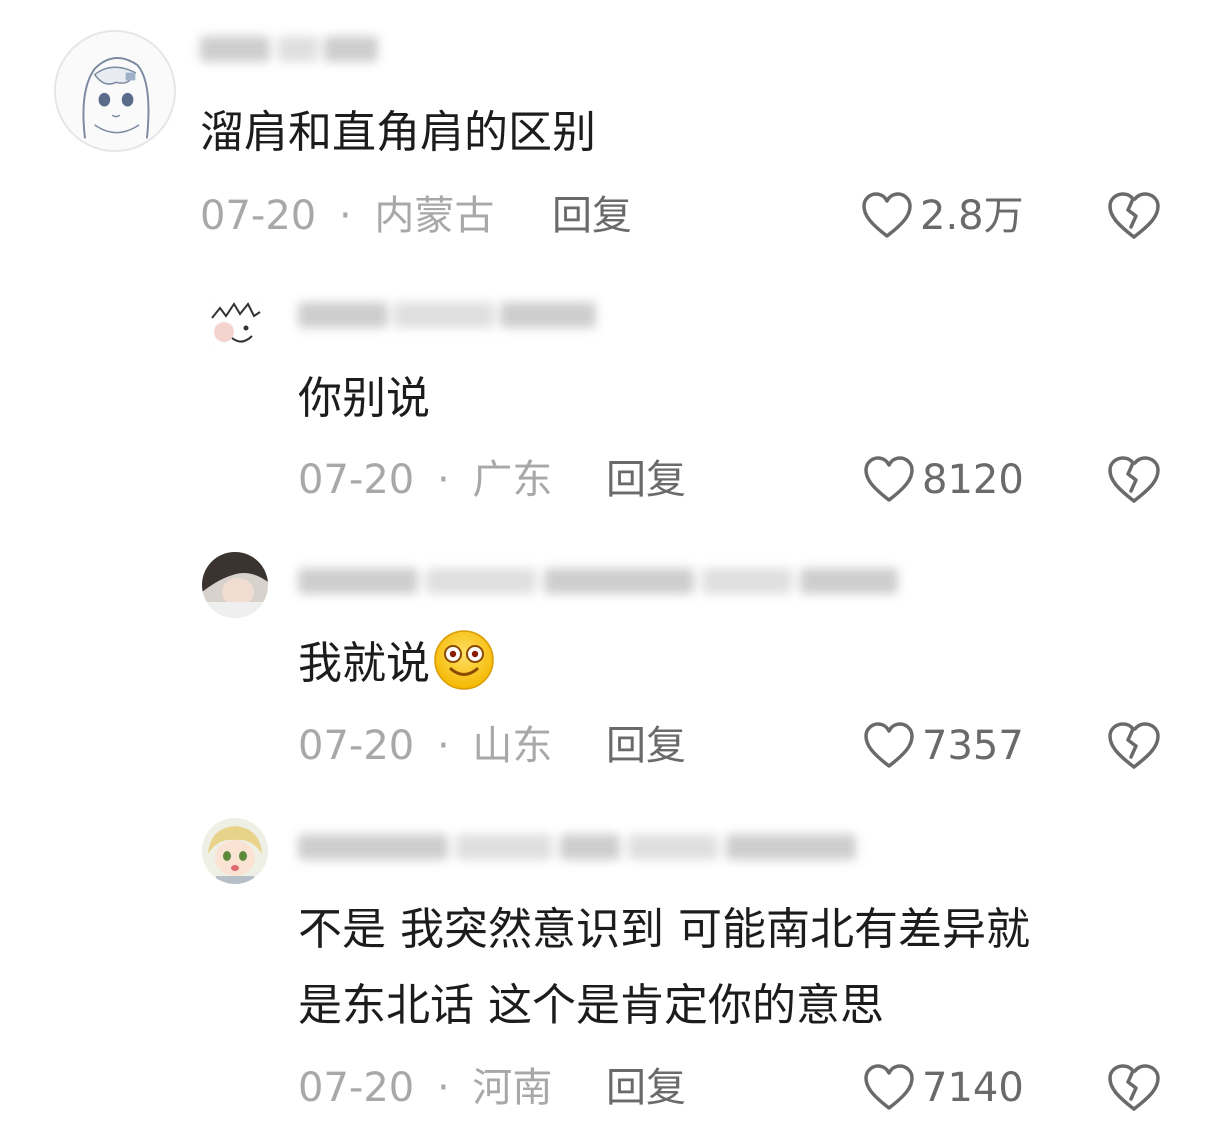  Describe the element at coordinates (364, 663) in the screenshot. I see `comment-text-content: 我就说` at that location.